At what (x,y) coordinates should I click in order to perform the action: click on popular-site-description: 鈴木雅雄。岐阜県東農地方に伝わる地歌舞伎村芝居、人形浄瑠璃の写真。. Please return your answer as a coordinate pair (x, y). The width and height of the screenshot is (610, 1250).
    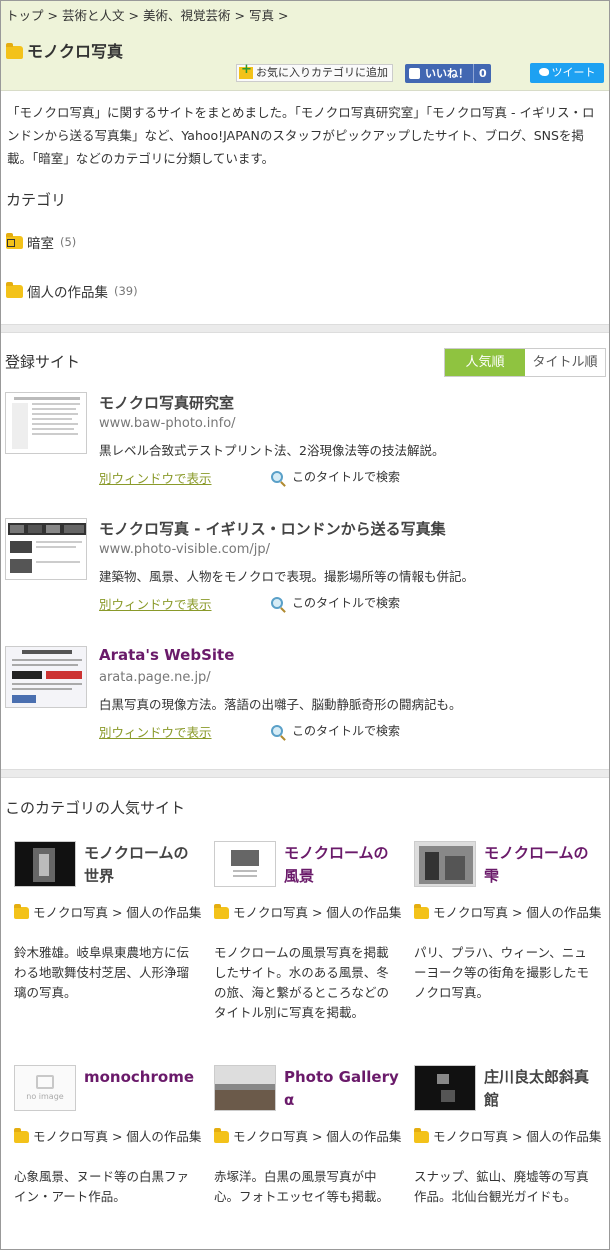
    Looking at the image, I should click on (102, 972).